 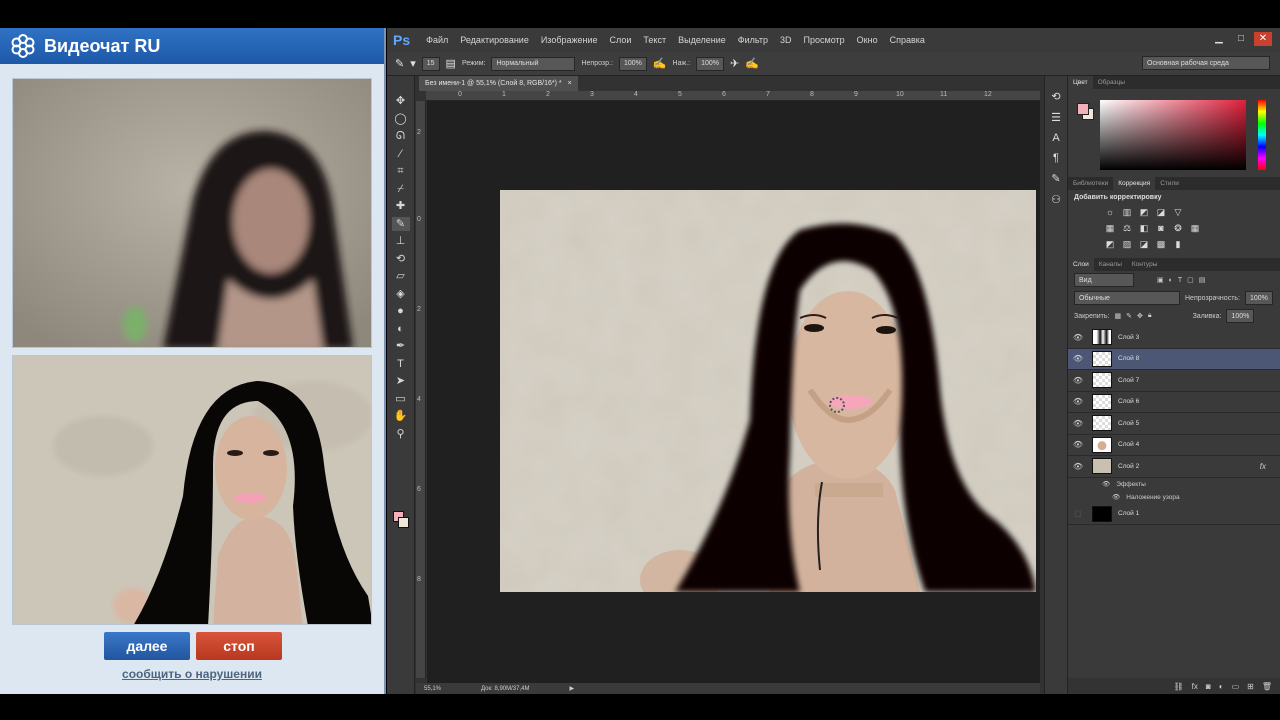 I want to click on blur-tool-icon: ●, so click(x=401, y=311).